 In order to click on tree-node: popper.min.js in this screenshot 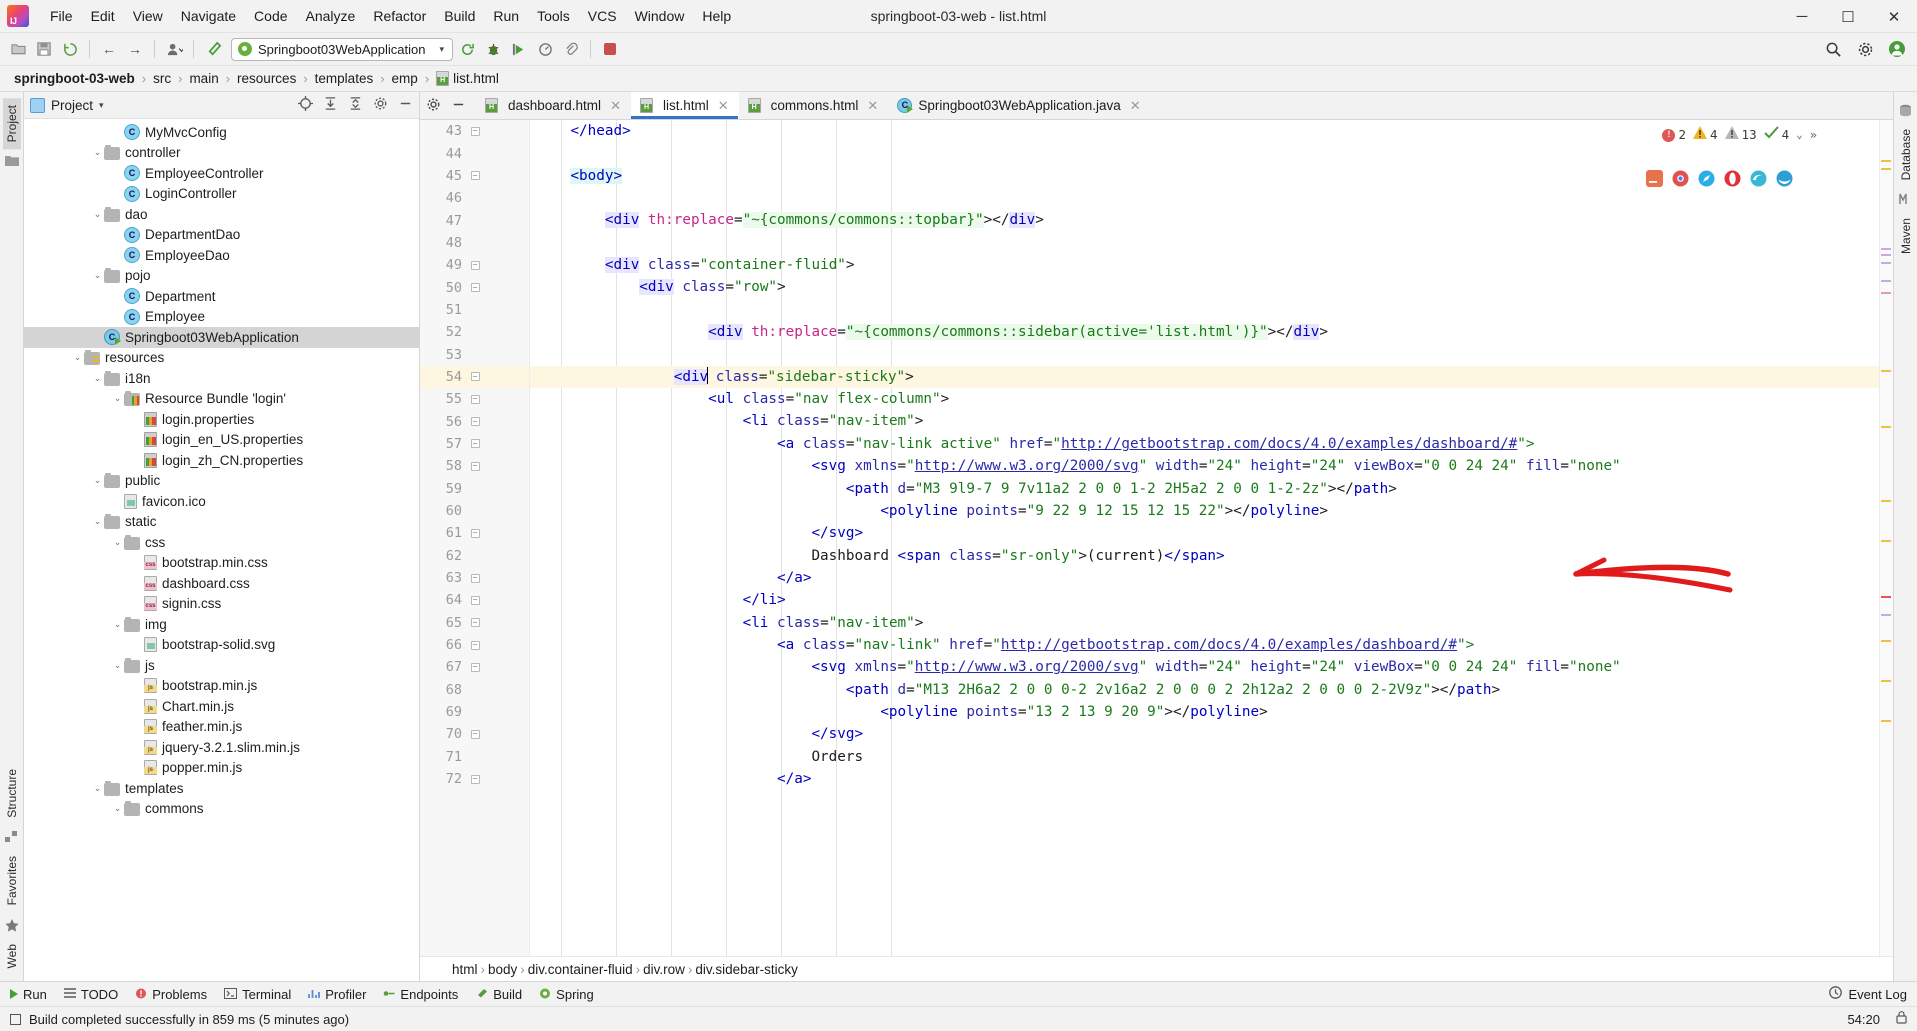, I will do `click(221, 768)`.